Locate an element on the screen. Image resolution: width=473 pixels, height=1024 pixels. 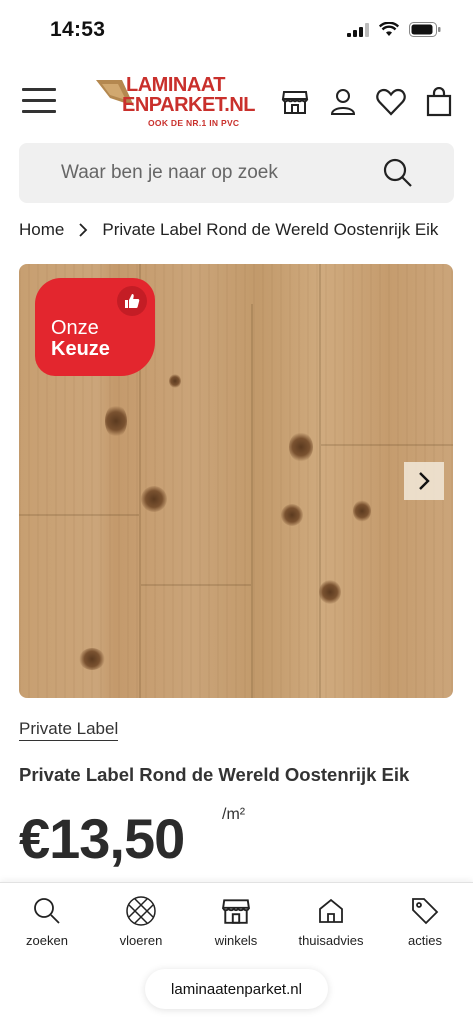
status-icons is located at coordinates (394, 31).